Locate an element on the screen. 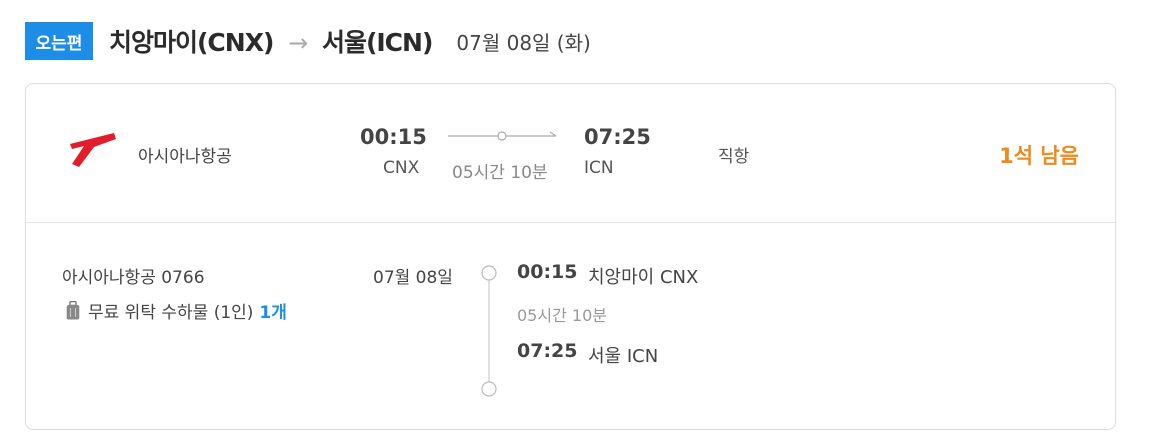  return-badge: 오는편 is located at coordinates (59, 41).